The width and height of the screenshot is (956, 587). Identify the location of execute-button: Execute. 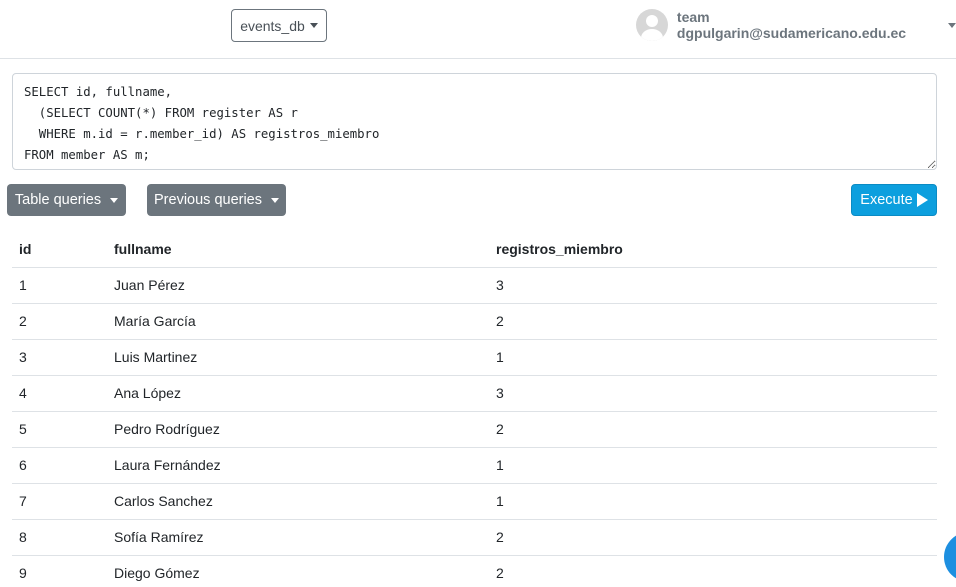
(894, 200).